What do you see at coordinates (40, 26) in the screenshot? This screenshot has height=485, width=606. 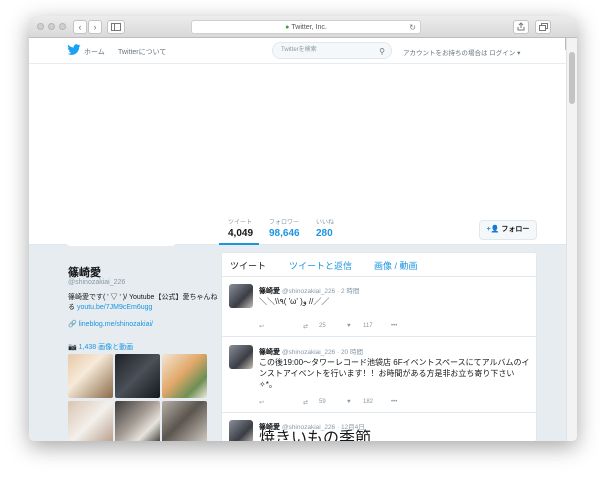 I see `close-window-icon` at bounding box center [40, 26].